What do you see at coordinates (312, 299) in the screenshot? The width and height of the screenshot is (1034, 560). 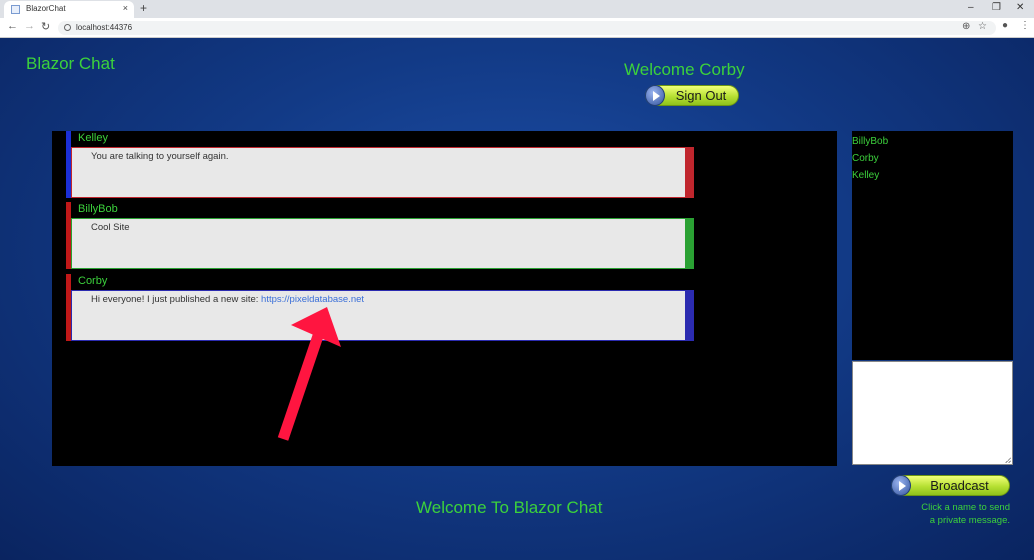 I see `message-link: https://pixeldatabase.net` at bounding box center [312, 299].